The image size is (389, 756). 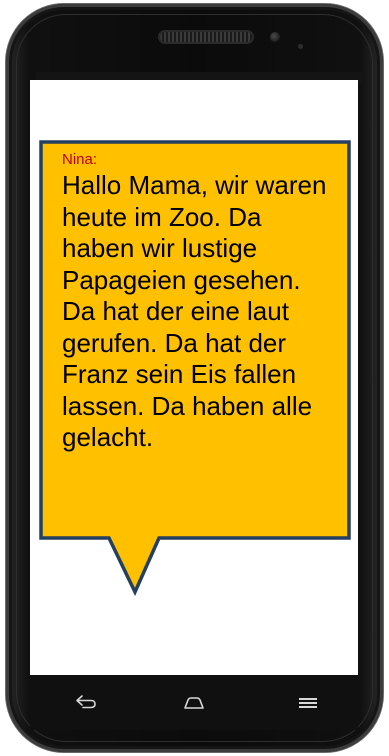 What do you see at coordinates (300, 46) in the screenshot?
I see `proximity-sensor` at bounding box center [300, 46].